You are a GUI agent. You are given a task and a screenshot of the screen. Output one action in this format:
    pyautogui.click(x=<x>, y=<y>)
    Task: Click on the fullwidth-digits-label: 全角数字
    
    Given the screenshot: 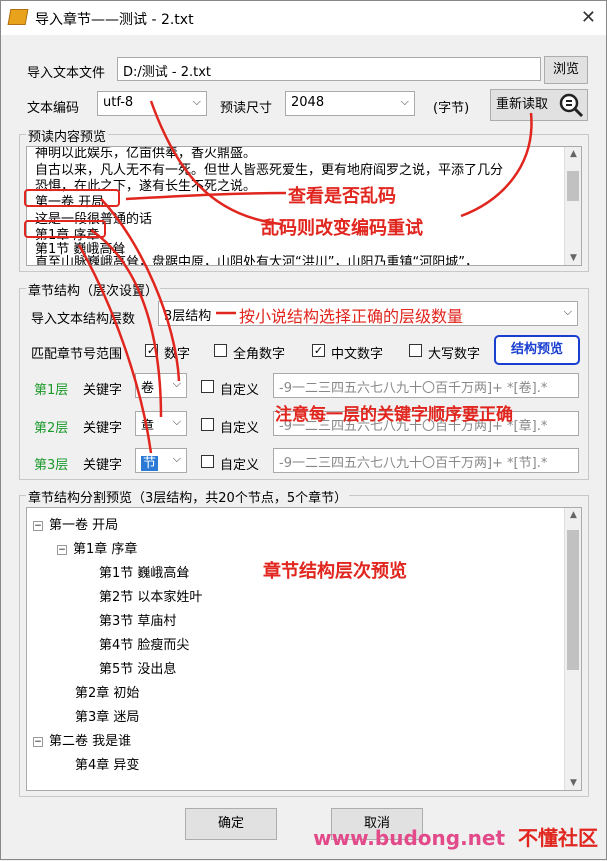 What is the action you would take?
    pyautogui.click(x=259, y=354)
    